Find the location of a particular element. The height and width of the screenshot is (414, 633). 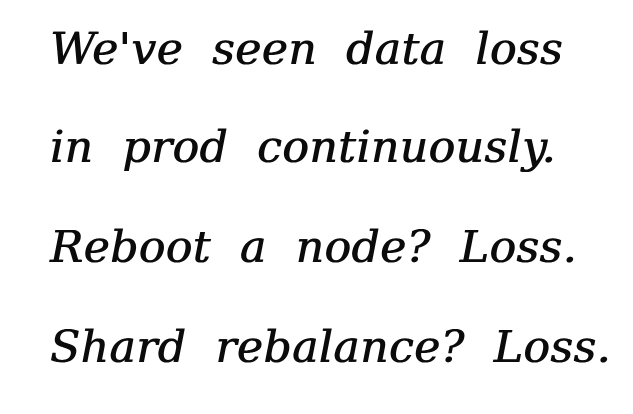

note-line-4: Shard rebalance? Loss. is located at coordinates (331, 347).